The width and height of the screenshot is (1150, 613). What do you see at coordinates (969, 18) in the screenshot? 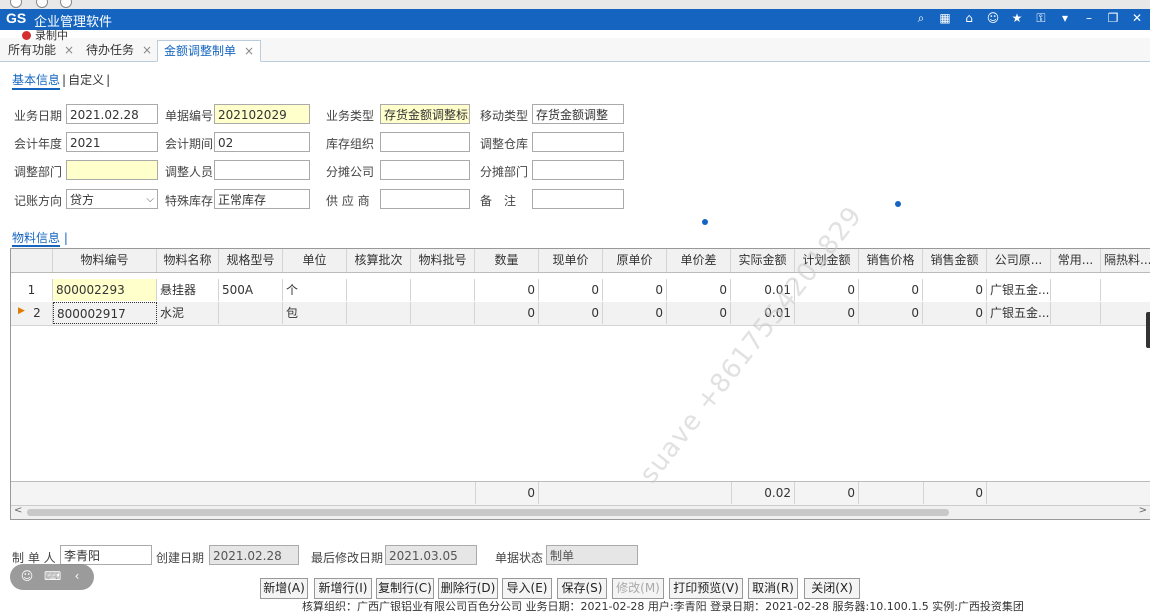
I see `home-icon: ⌂` at bounding box center [969, 18].